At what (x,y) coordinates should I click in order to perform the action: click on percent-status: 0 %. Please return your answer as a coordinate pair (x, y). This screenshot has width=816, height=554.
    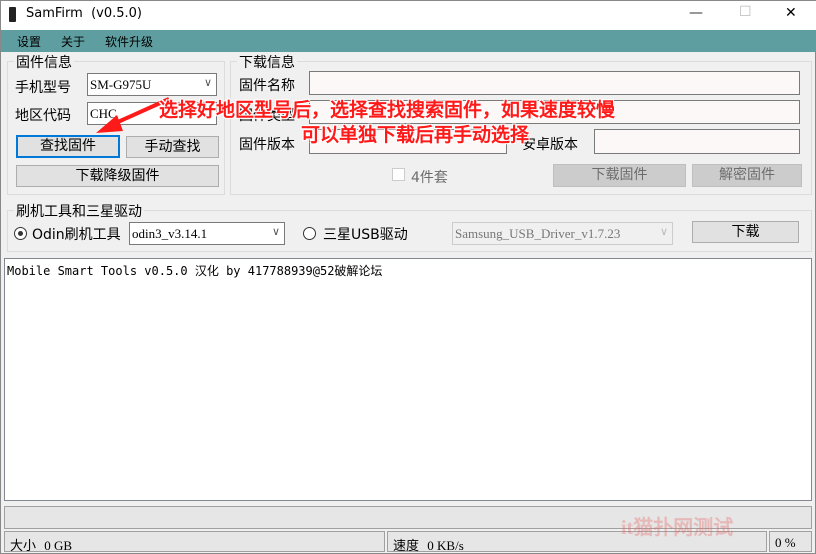
    Looking at the image, I should click on (790, 541).